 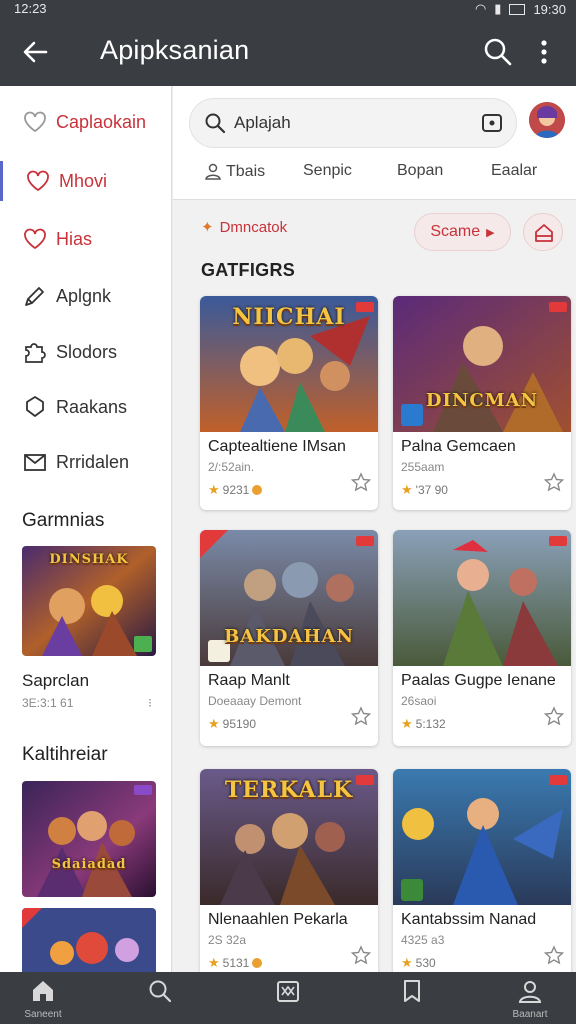 I want to click on sidebar-item-label: Slodors, so click(x=87, y=351).